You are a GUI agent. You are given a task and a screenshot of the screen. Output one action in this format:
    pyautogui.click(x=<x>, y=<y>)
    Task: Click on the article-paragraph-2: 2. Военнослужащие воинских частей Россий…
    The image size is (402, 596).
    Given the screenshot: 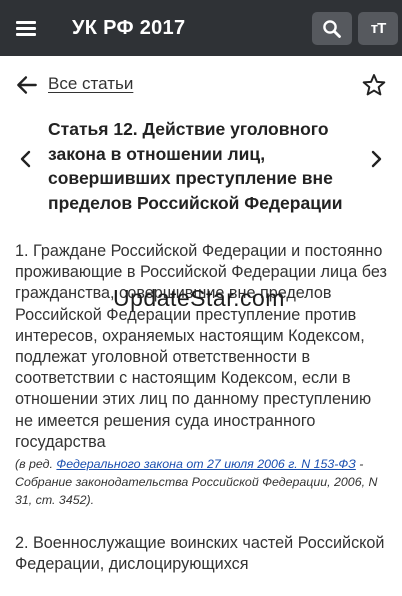 What is the action you would take?
    pyautogui.click(x=200, y=554)
    